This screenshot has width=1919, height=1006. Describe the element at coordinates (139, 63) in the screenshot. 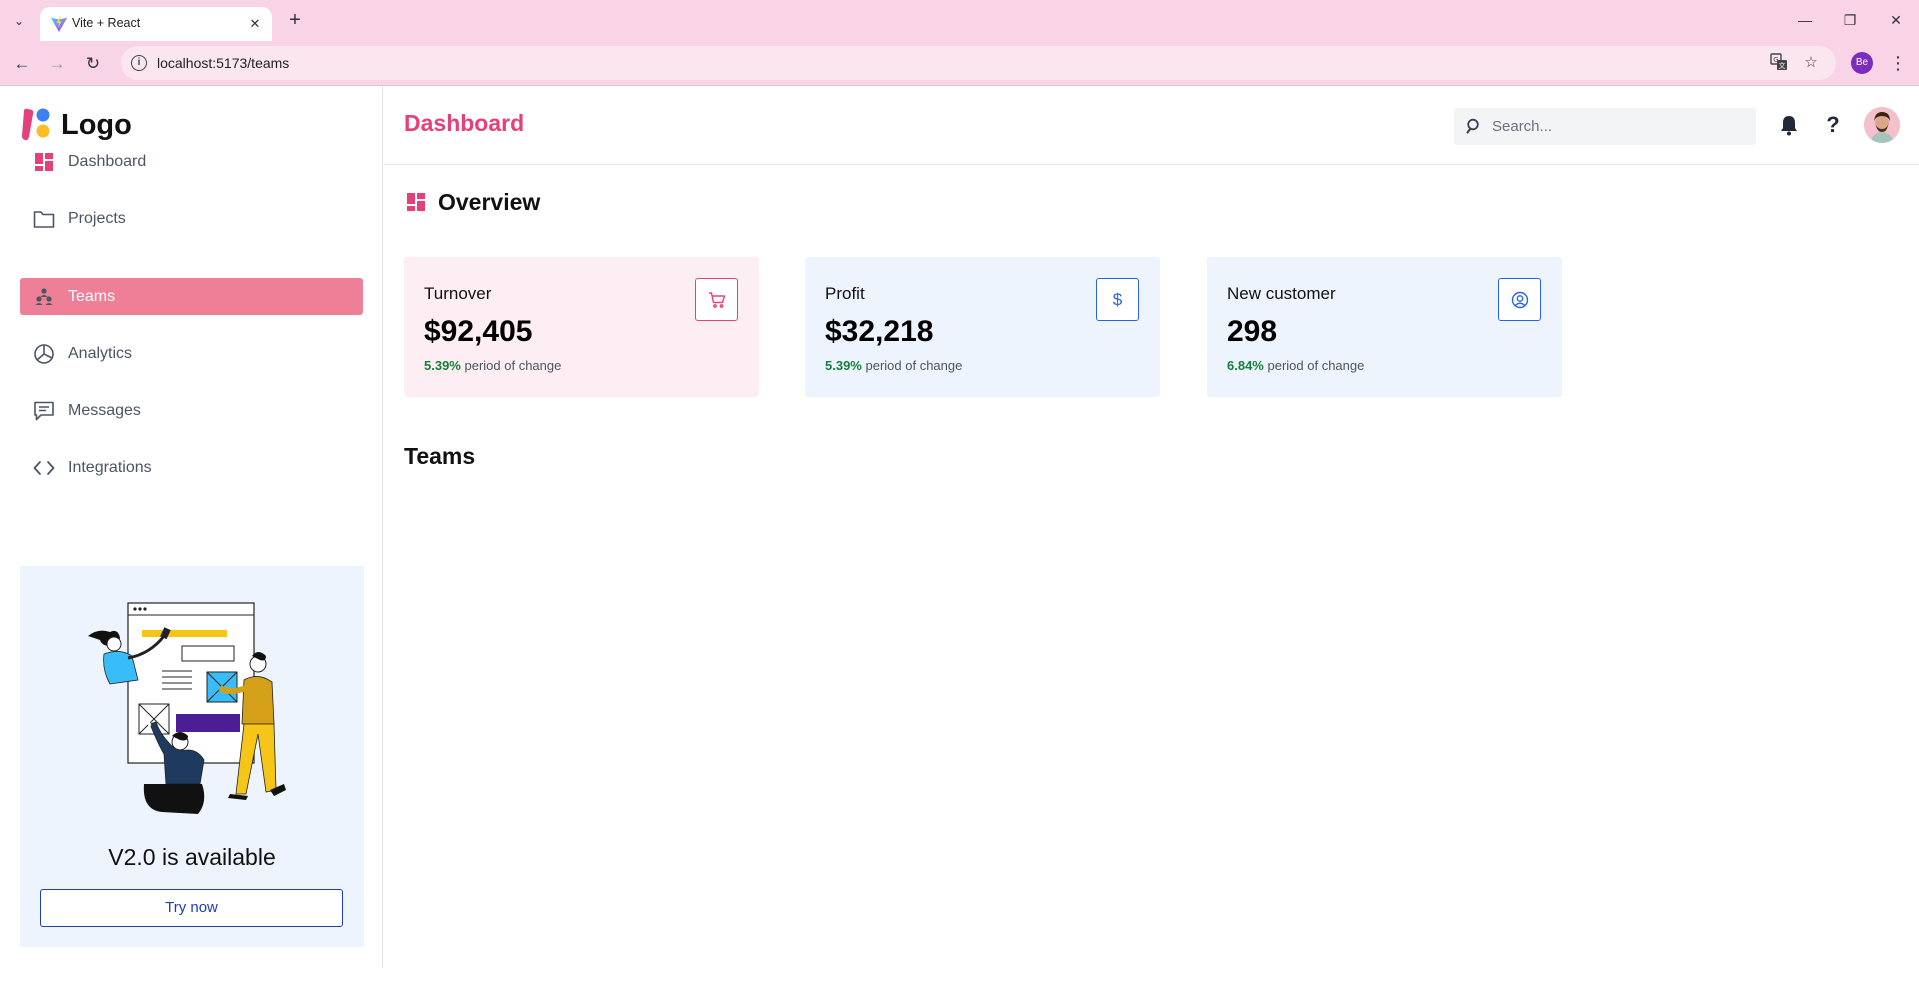

I see `site-info-icon: i` at that location.